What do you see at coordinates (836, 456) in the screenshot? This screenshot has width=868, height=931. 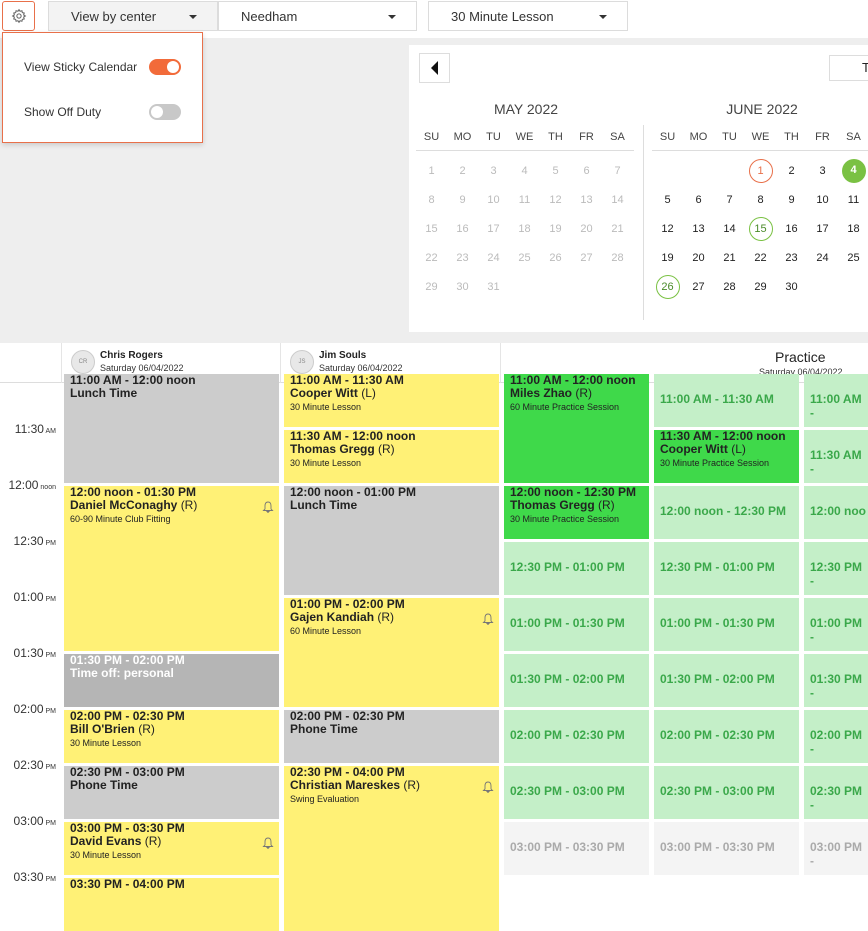 I see `open-slot: 11:30 AM -` at bounding box center [836, 456].